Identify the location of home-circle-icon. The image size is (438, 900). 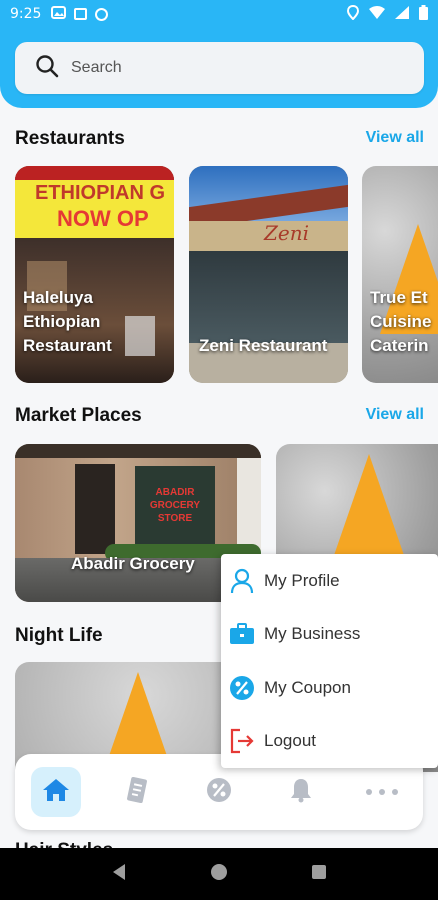
(219, 874).